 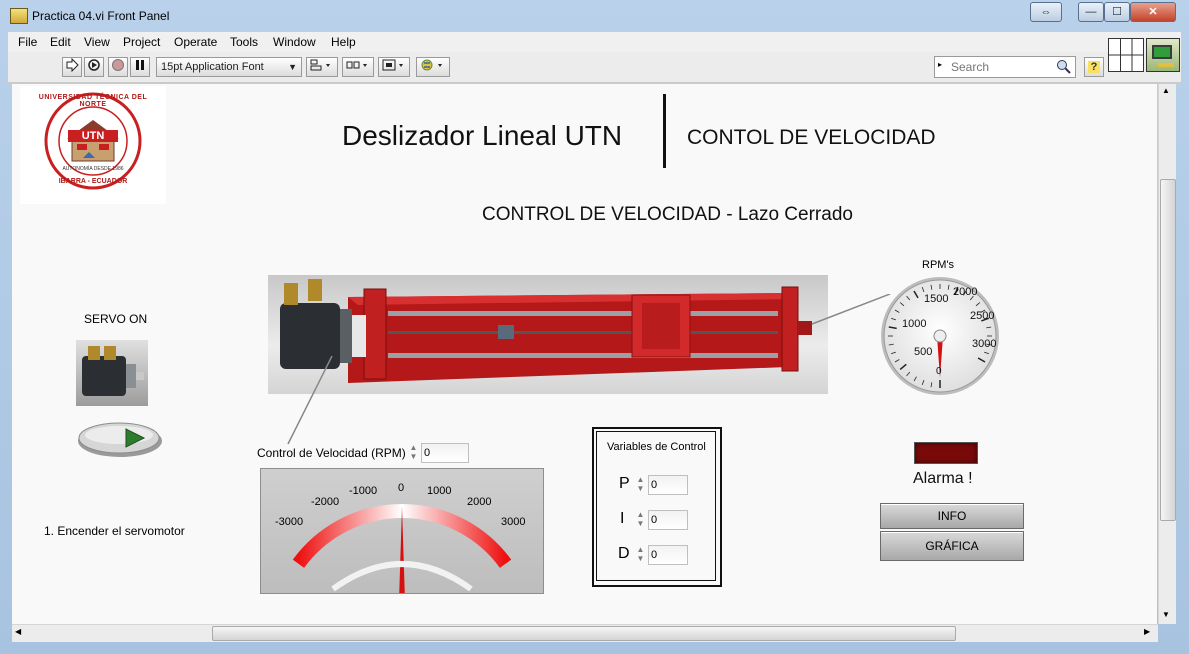 What do you see at coordinates (940, 64) in the screenshot?
I see `caret-right-icon: ▸` at bounding box center [940, 64].